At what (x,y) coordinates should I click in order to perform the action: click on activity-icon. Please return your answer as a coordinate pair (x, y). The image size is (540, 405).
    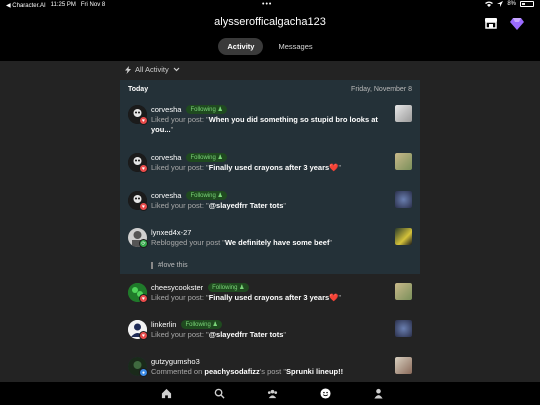
    Looking at the image, I should click on (325, 393).